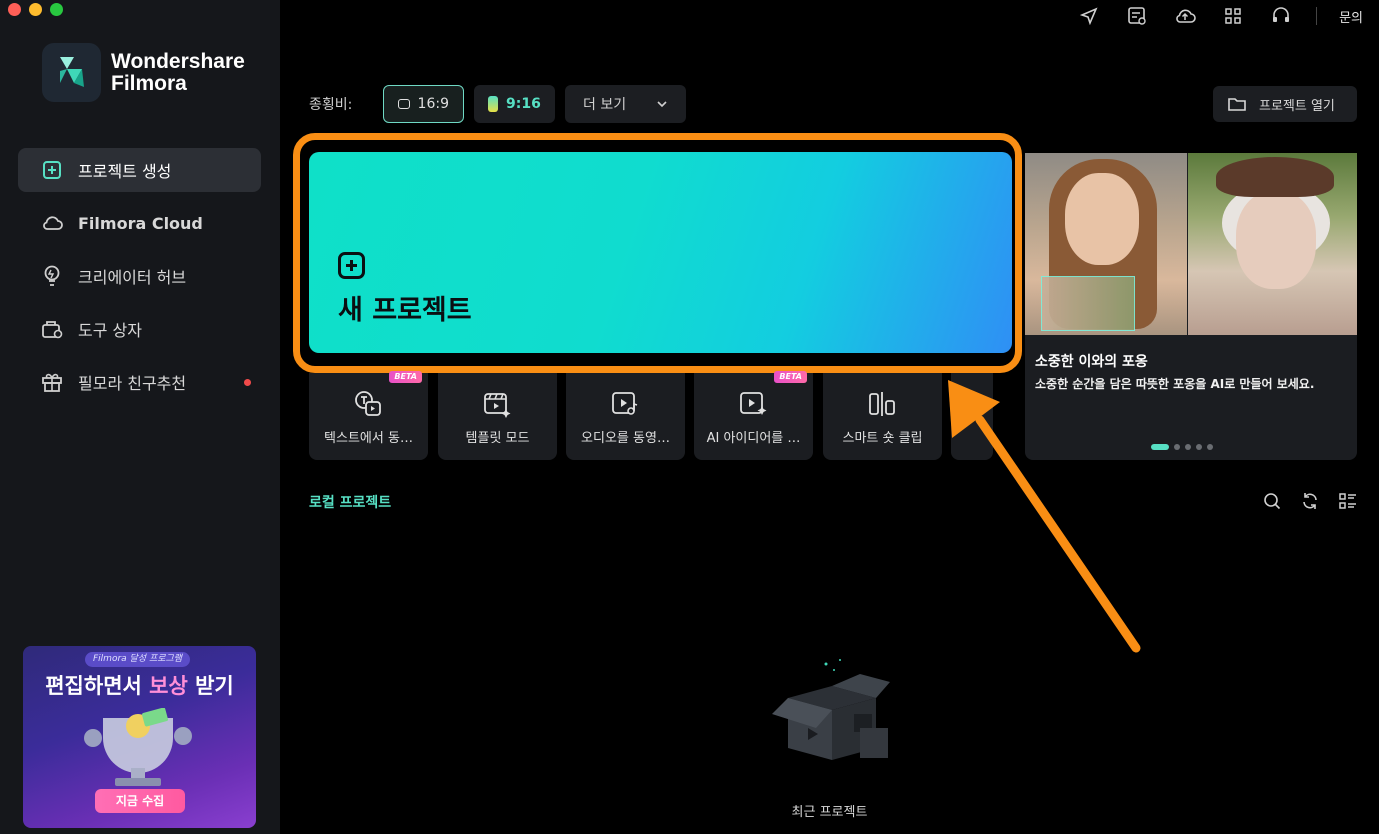 The image size is (1379, 834). What do you see at coordinates (1091, 362) in the screenshot?
I see `feature-title: 소중한 이와의 포옹` at bounding box center [1091, 362].